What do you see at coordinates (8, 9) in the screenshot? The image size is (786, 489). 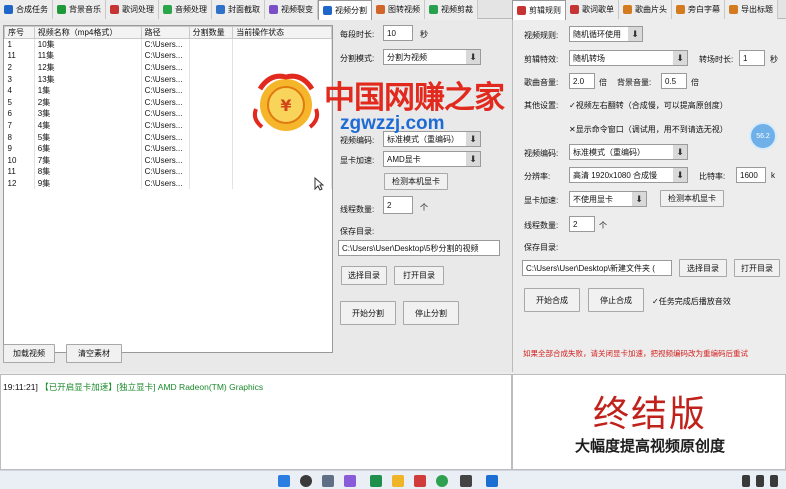 I see `play-icon` at bounding box center [8, 9].